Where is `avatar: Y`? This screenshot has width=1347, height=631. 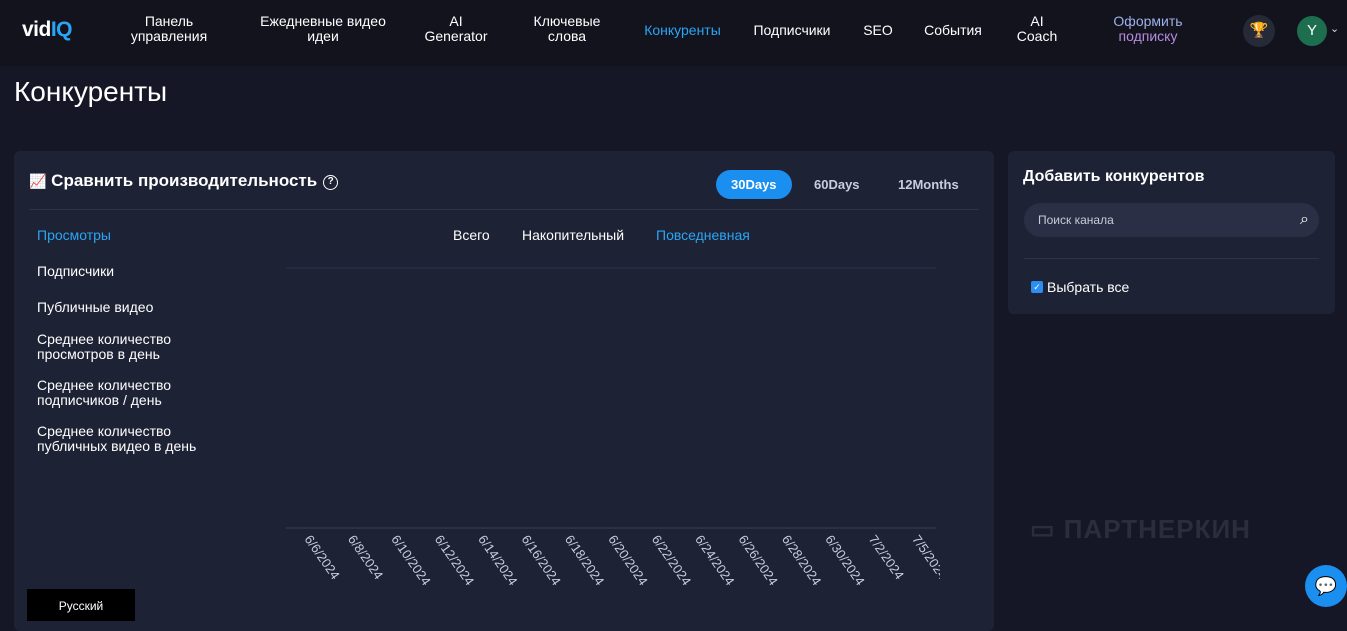 avatar: Y is located at coordinates (1312, 31).